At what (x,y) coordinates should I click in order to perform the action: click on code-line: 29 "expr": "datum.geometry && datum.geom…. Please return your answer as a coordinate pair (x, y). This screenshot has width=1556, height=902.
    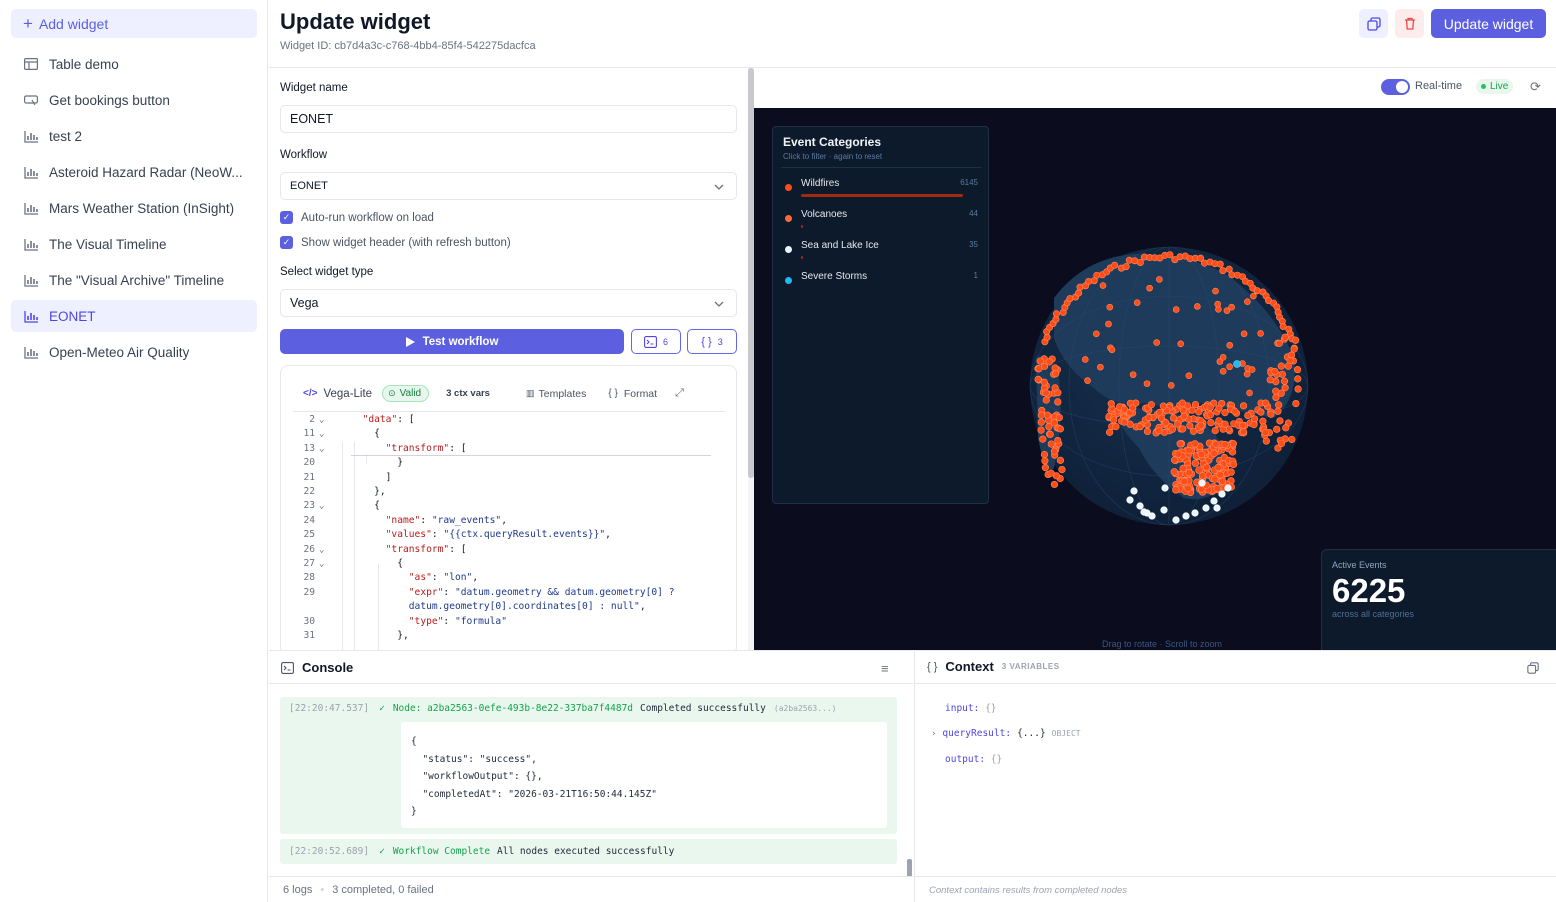
    Looking at the image, I should click on (509, 593).